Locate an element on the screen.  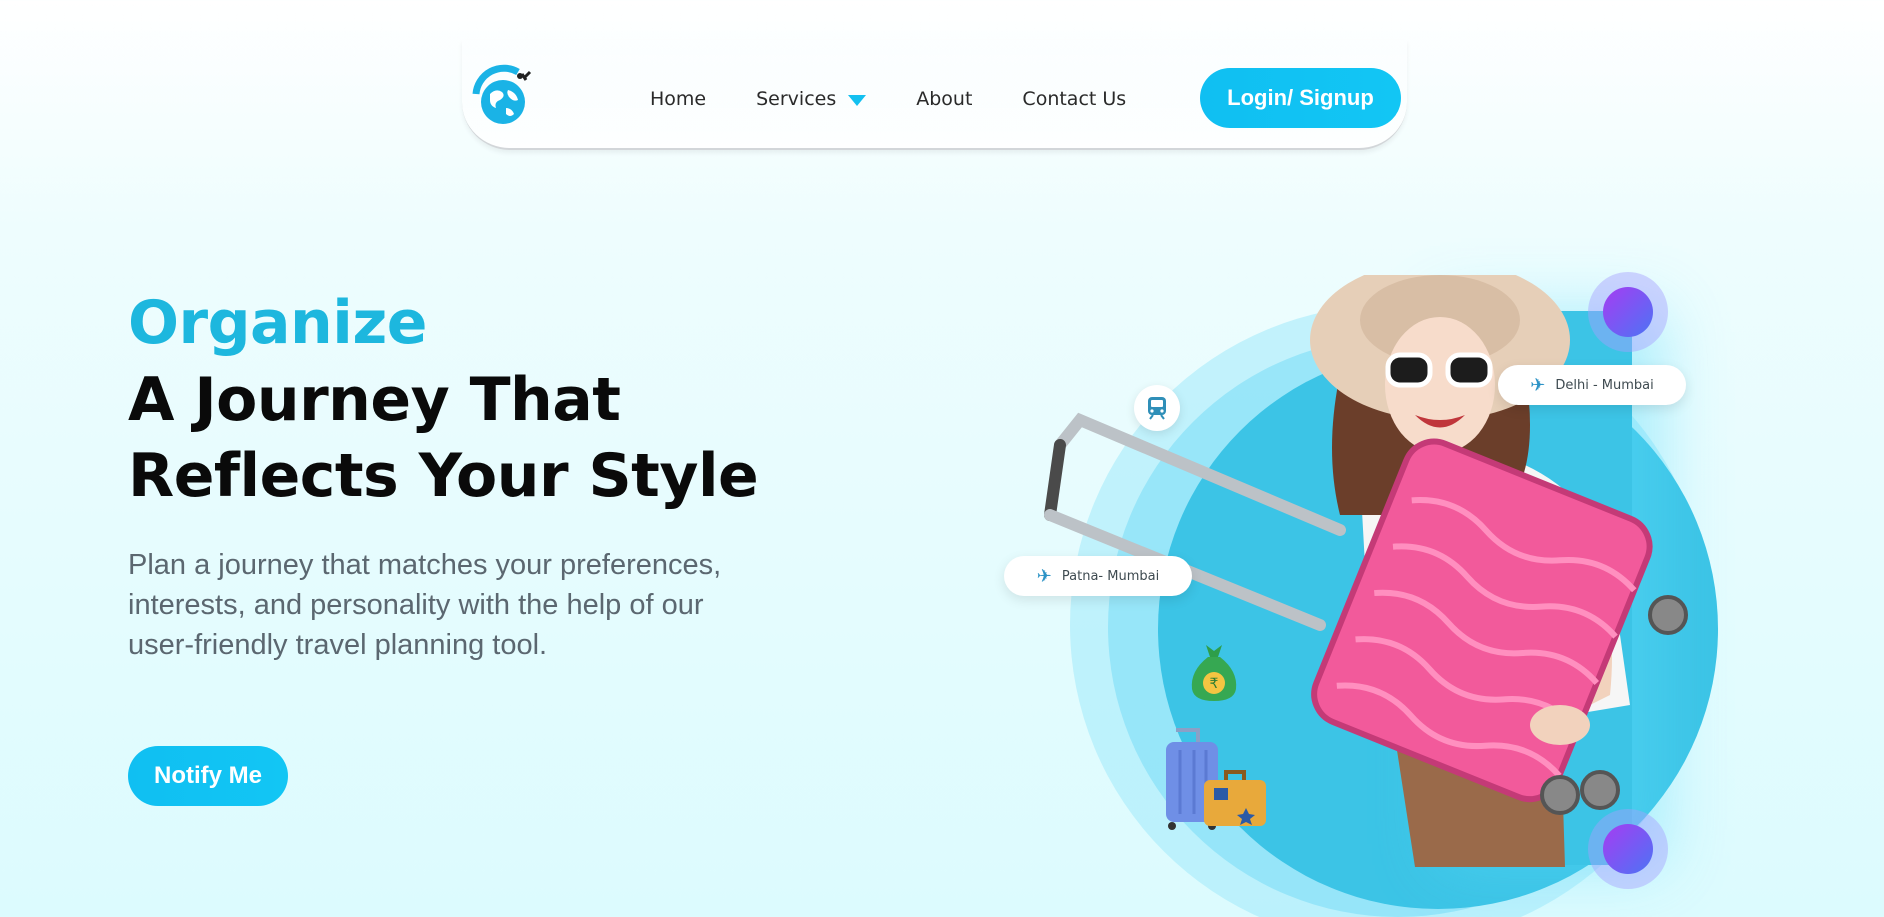
nav-contact-label: Contact Us is located at coordinates (1074, 99).